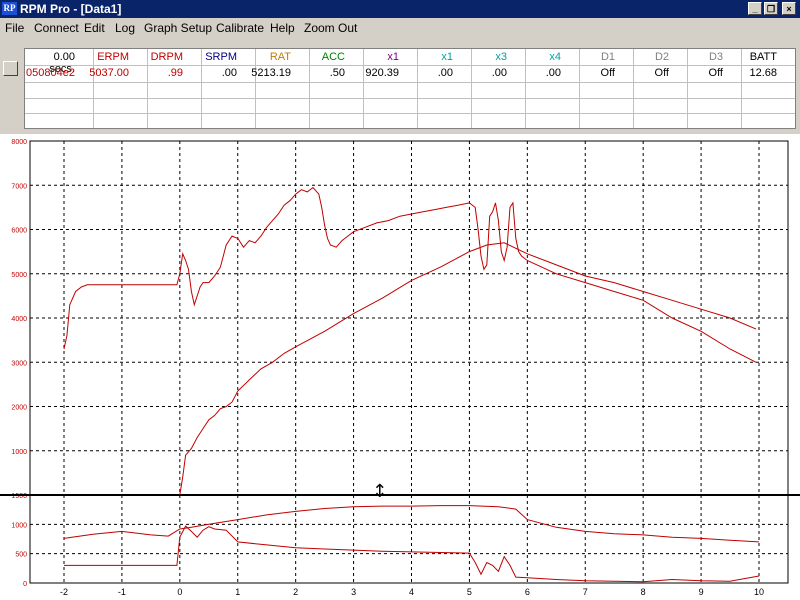  I want to click on column-value-13: 12.68, so click(763, 73).